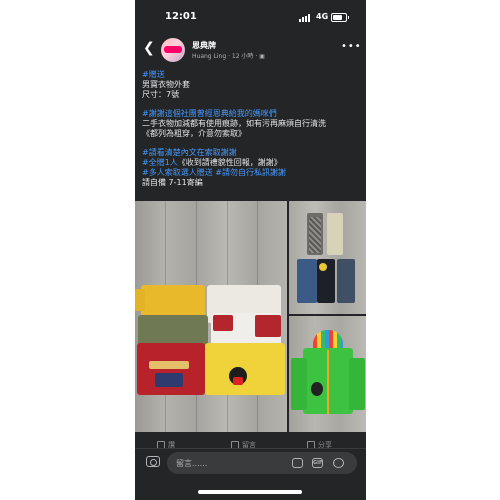 The image size is (500, 500). What do you see at coordinates (228, 56) in the screenshot?
I see `post-meta: Huang Ling · 12 小時 · ▣` at bounding box center [228, 56].